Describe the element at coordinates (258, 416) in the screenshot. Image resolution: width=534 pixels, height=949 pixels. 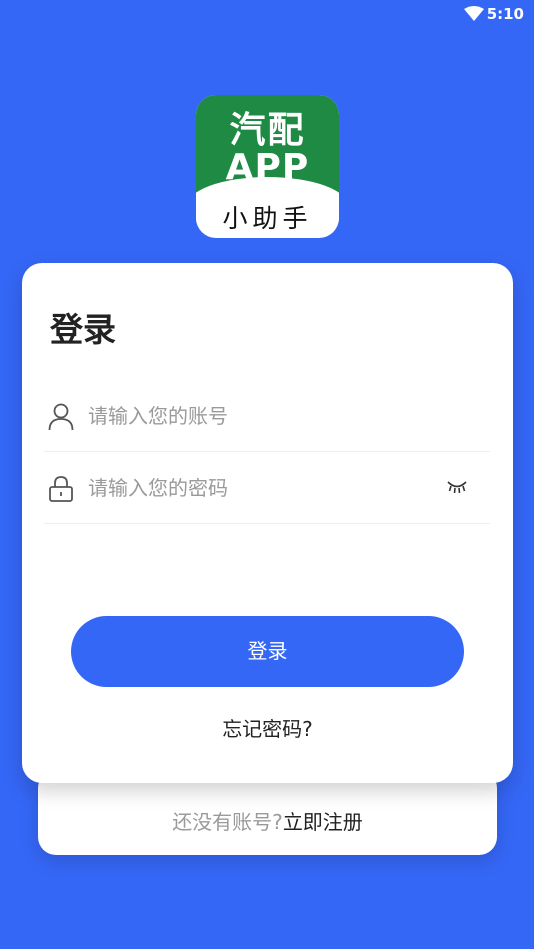
I see `account-input` at that location.